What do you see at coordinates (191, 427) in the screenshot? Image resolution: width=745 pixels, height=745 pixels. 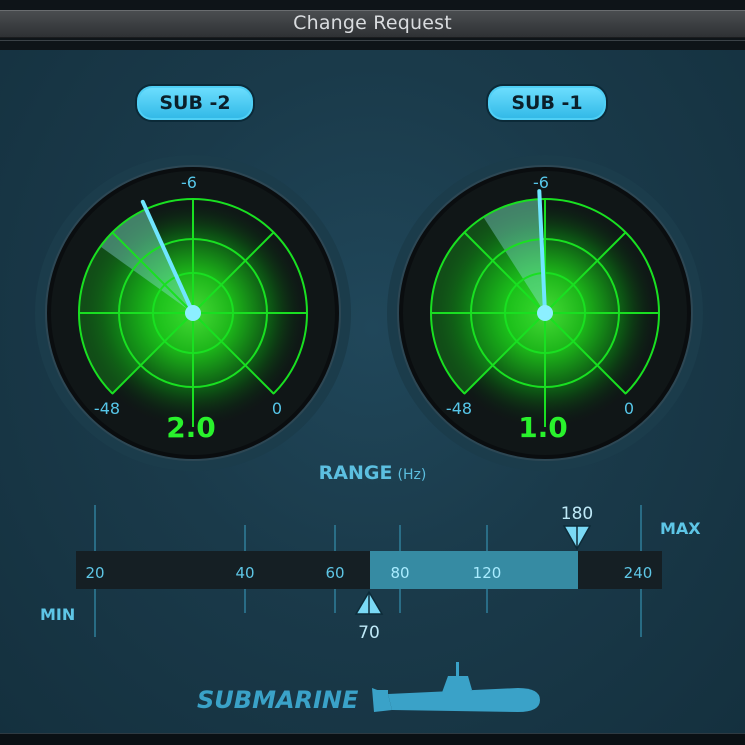 I see `meter-value-readout: 2.0` at bounding box center [191, 427].